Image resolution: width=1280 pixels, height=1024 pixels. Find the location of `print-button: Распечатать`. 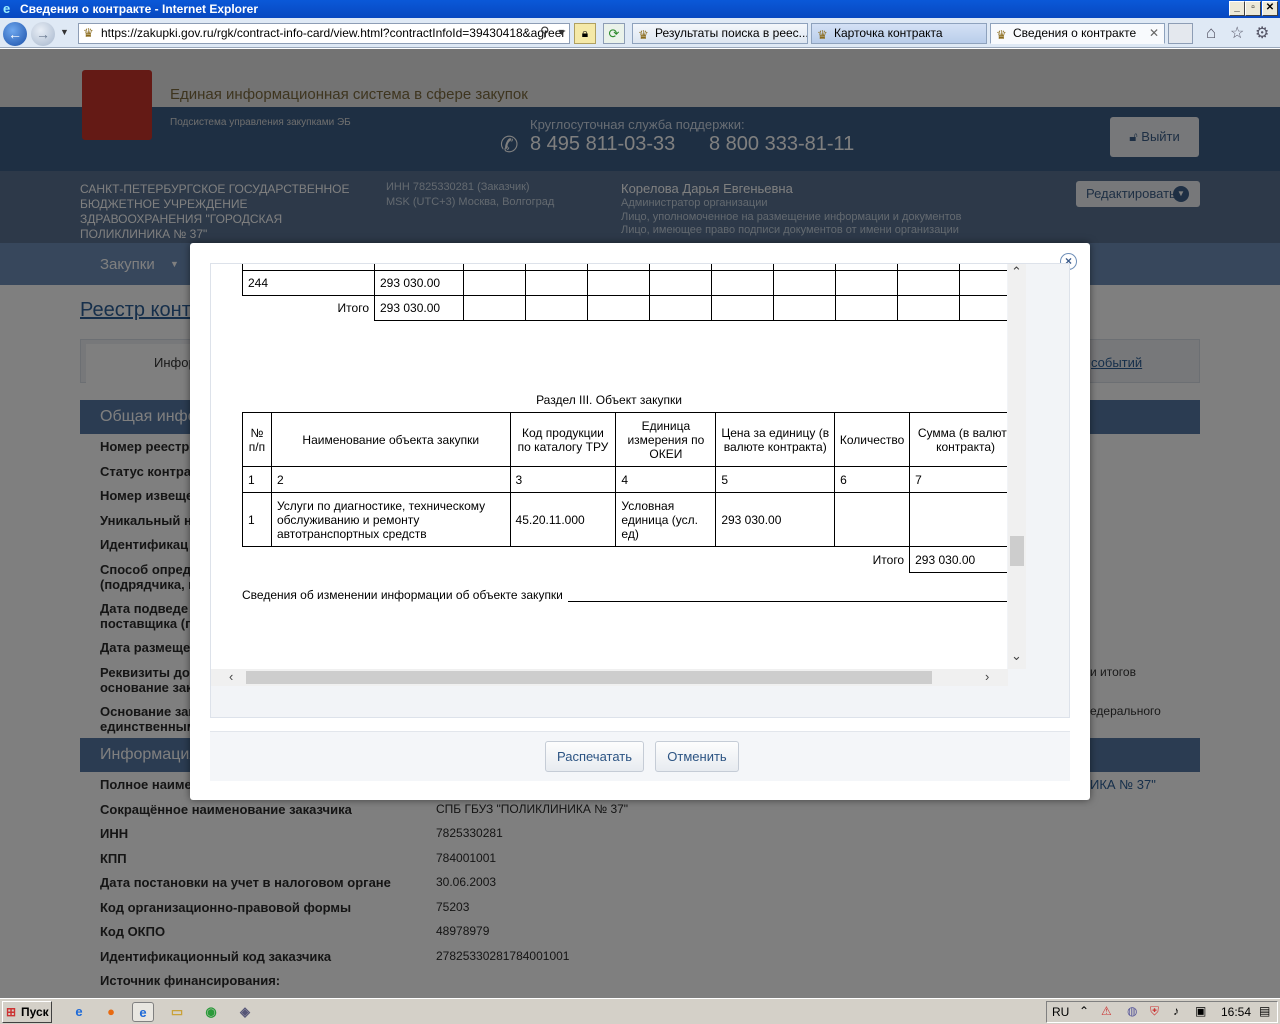

print-button: Распечатать is located at coordinates (594, 756).